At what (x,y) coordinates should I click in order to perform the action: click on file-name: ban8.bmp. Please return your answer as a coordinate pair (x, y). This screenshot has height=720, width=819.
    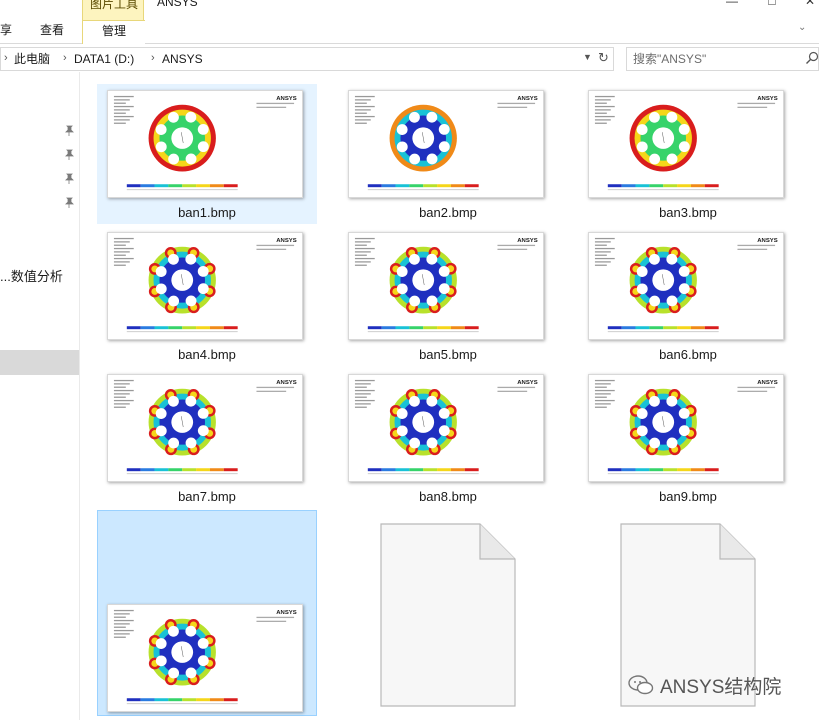
    Looking at the image, I should click on (448, 496).